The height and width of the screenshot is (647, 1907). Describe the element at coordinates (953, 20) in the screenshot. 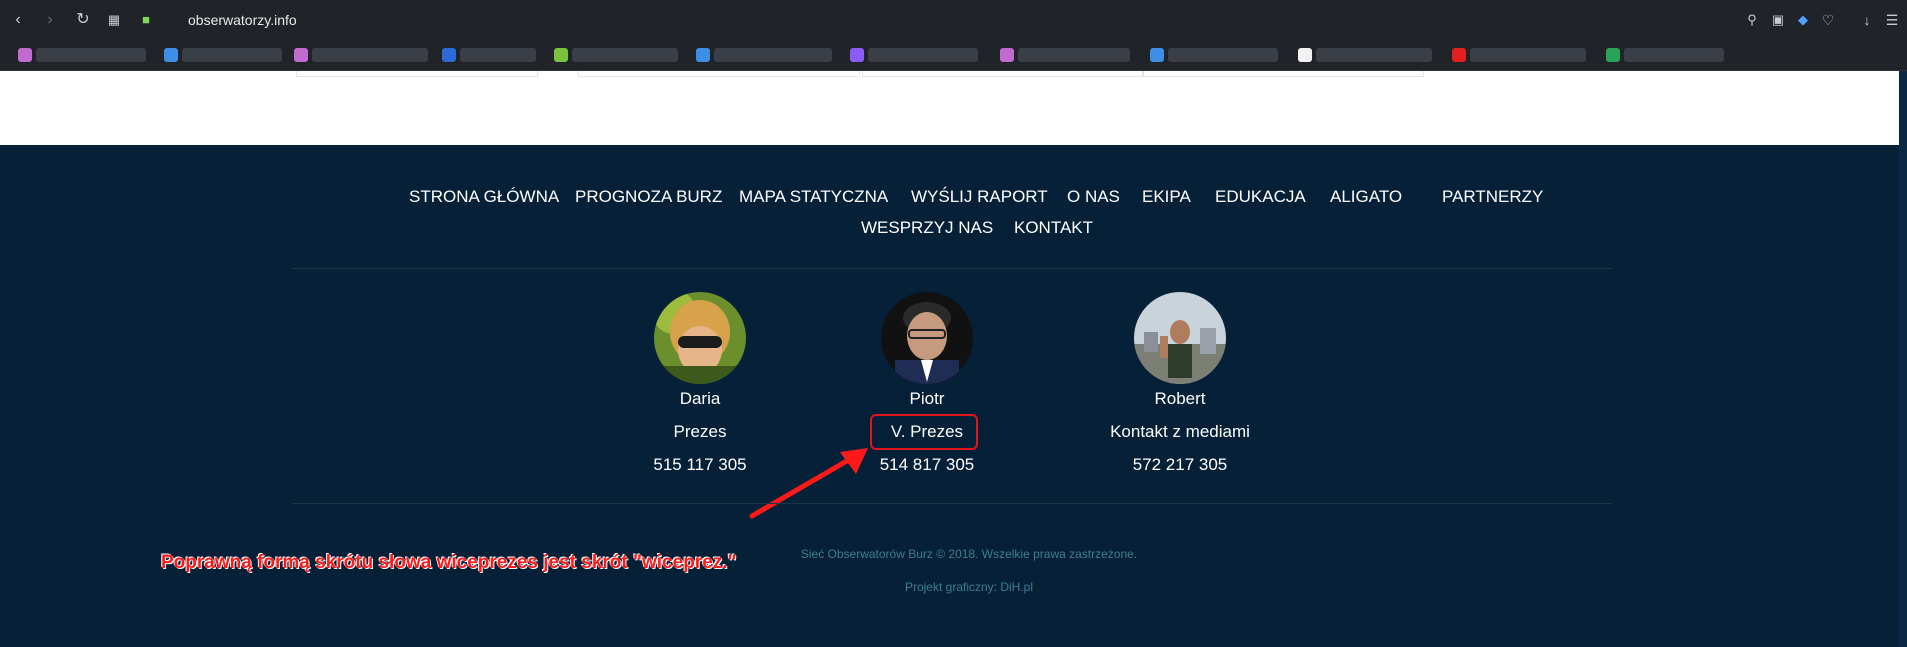

I see `browser-toolbar: ‹ › ↻ ▦ ■ obserwatorzy.info ⚲ ▣ ◆ ♡ ↓ ☰` at that location.